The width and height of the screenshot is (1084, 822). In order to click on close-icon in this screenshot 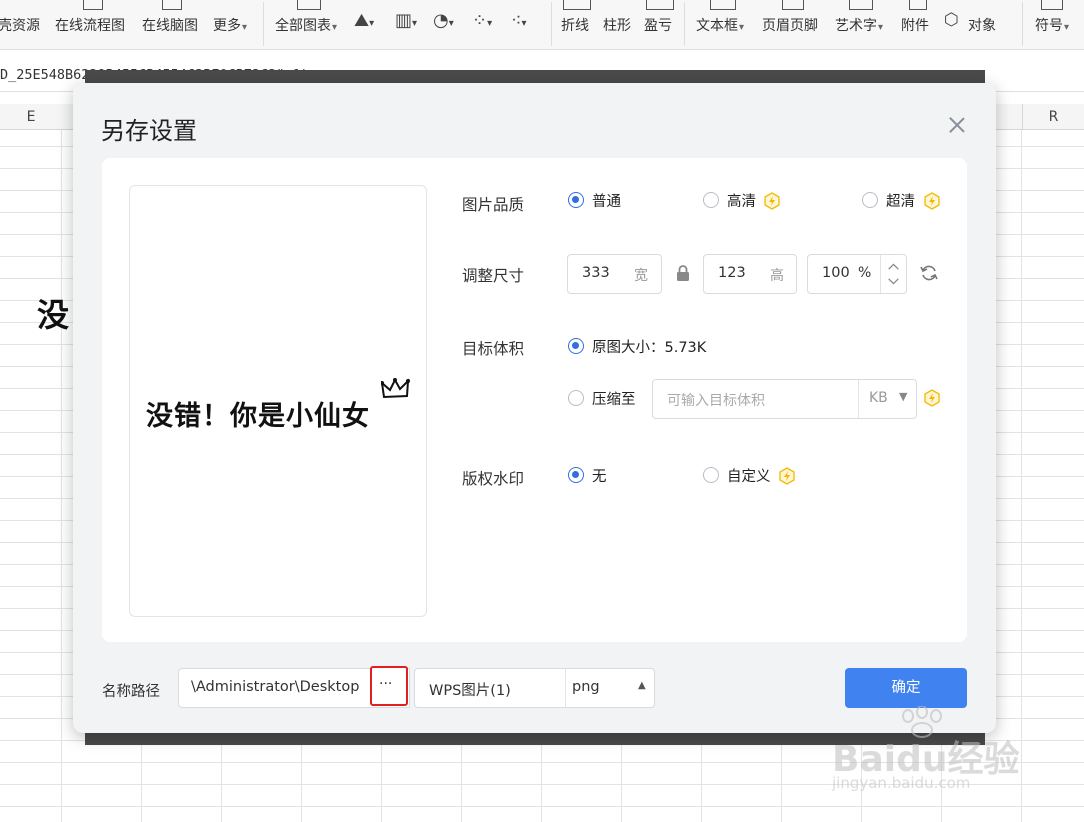, I will do `click(957, 125)`.